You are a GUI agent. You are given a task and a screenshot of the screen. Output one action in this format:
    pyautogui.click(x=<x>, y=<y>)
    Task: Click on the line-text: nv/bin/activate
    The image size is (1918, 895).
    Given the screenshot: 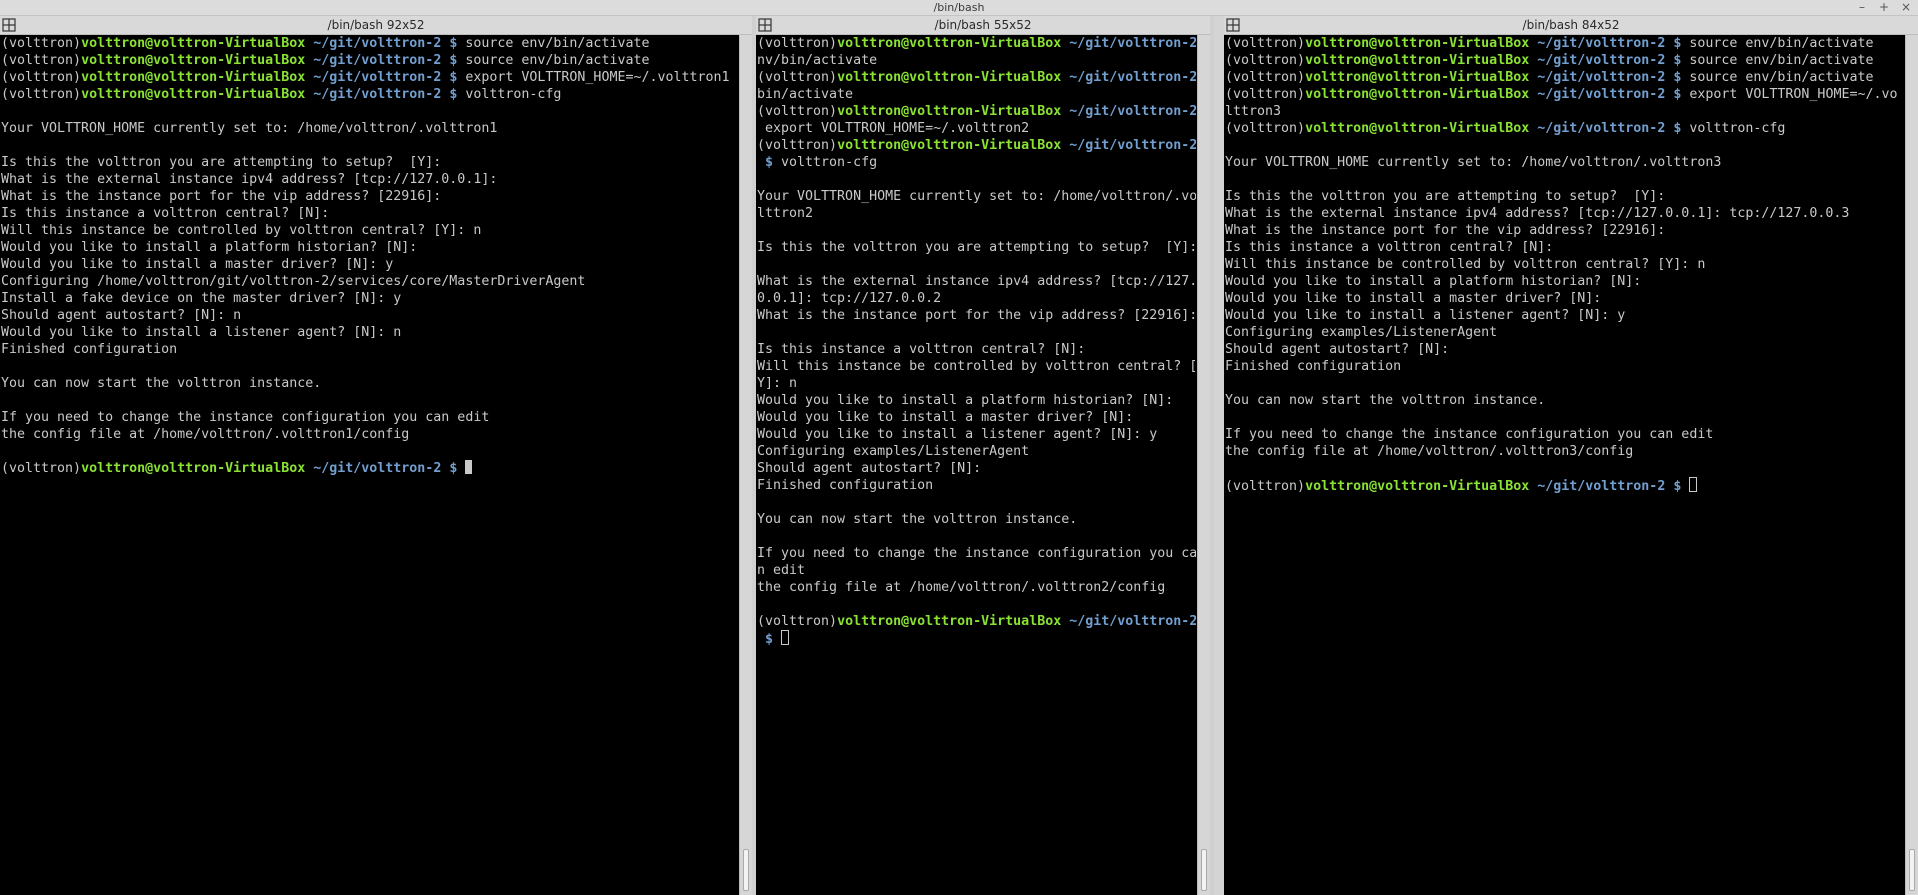 What is the action you would take?
    pyautogui.click(x=817, y=60)
    